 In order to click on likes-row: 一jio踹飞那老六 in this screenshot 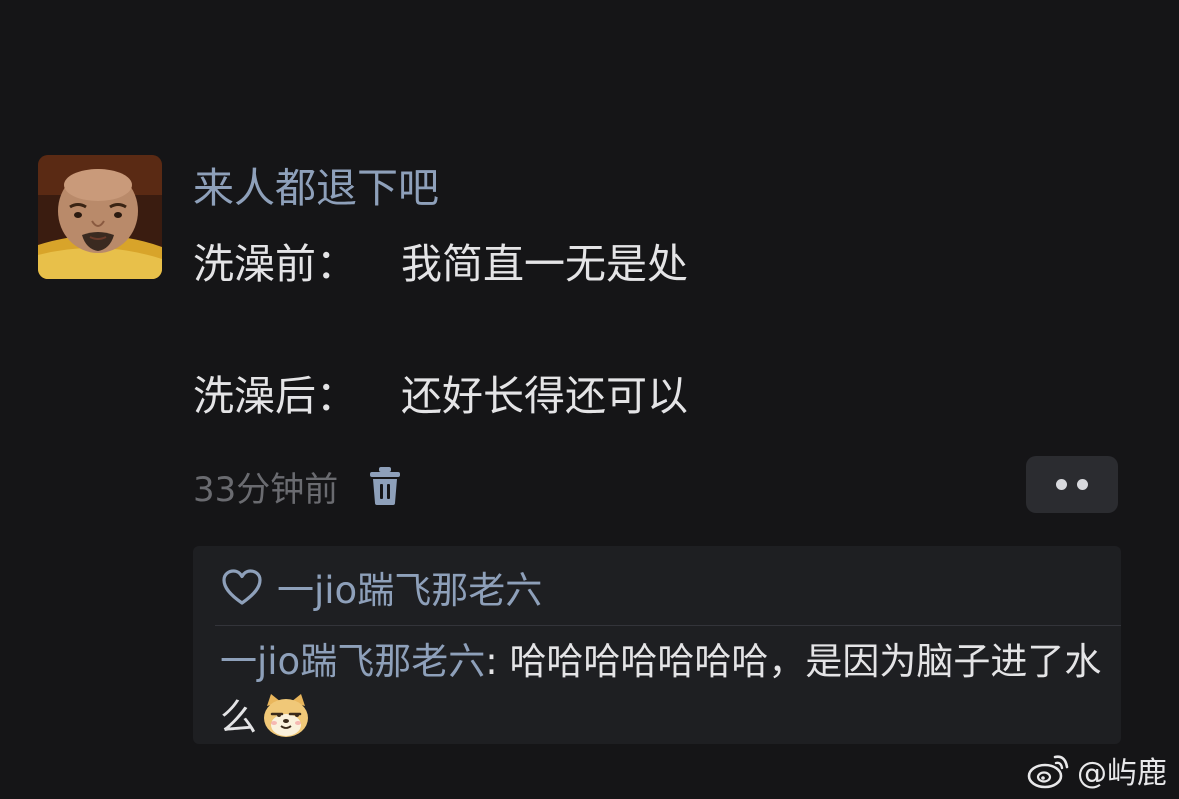, I will do `click(381, 587)`.